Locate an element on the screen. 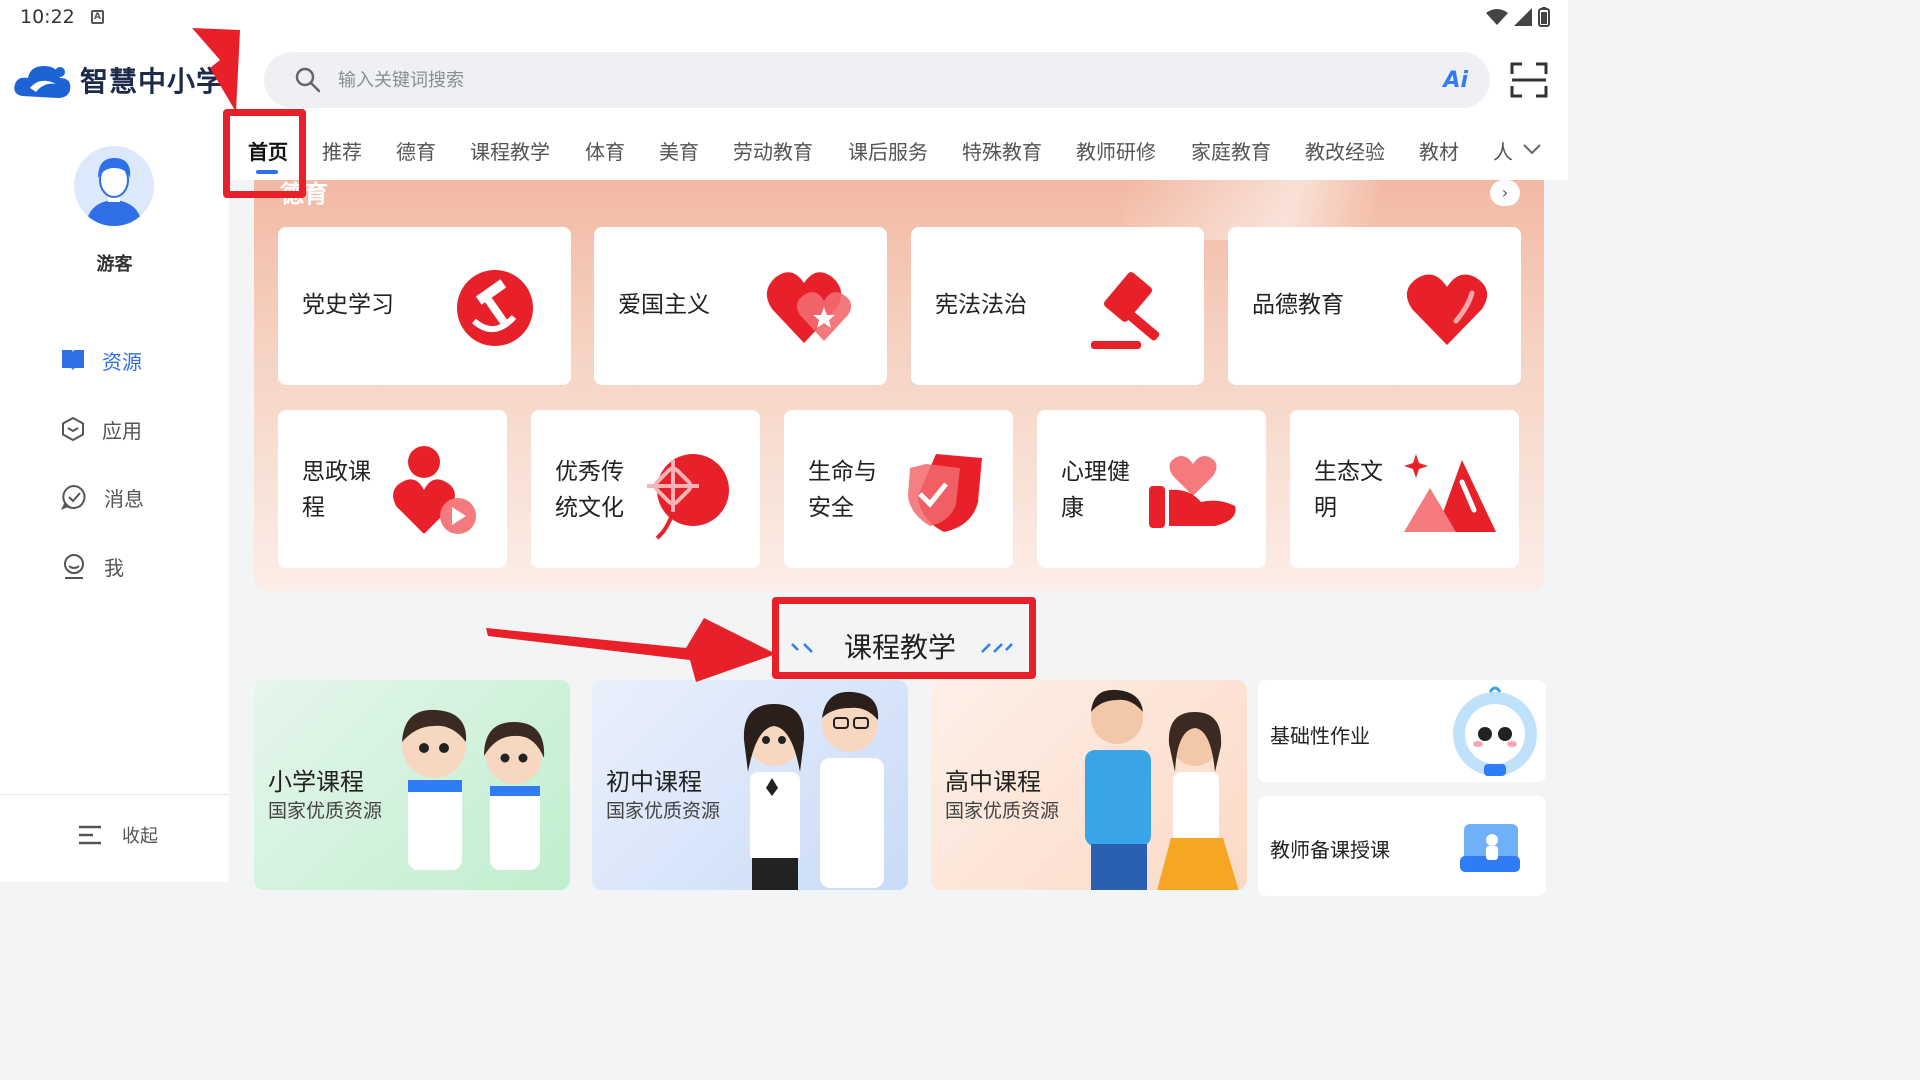 The height and width of the screenshot is (1080, 1920). card-middle-course: 初中课程 国家优质资源 is located at coordinates (750, 785).